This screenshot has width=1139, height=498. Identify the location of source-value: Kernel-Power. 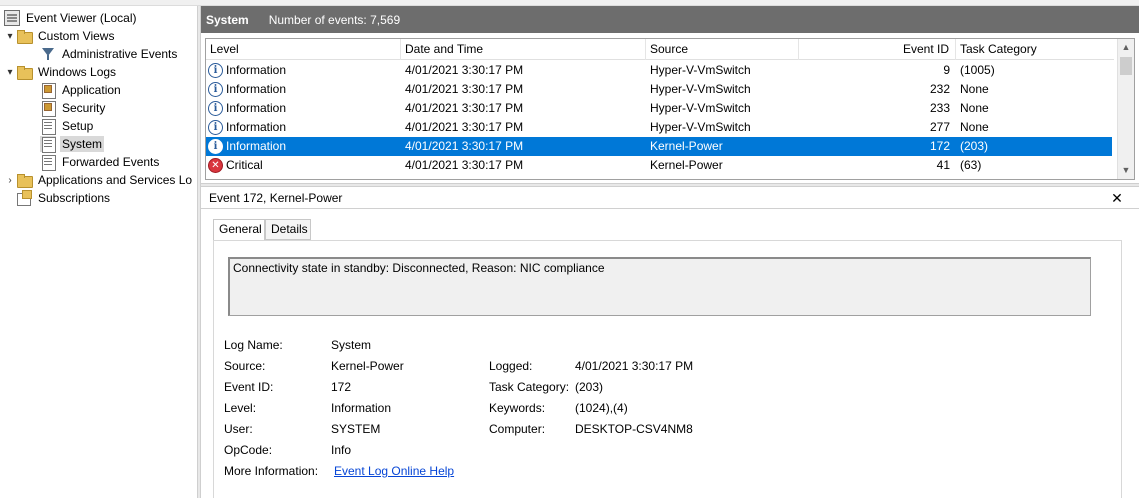
(367, 366).